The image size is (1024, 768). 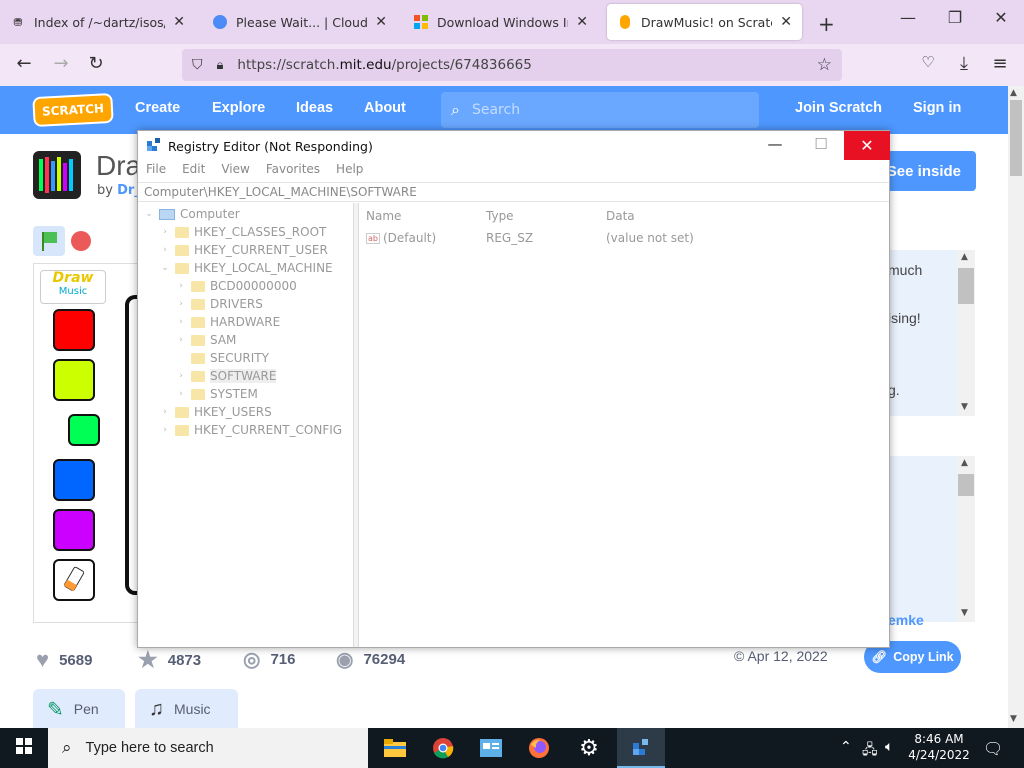 What do you see at coordinates (539, 748) in the screenshot?
I see `firefox-icon` at bounding box center [539, 748].